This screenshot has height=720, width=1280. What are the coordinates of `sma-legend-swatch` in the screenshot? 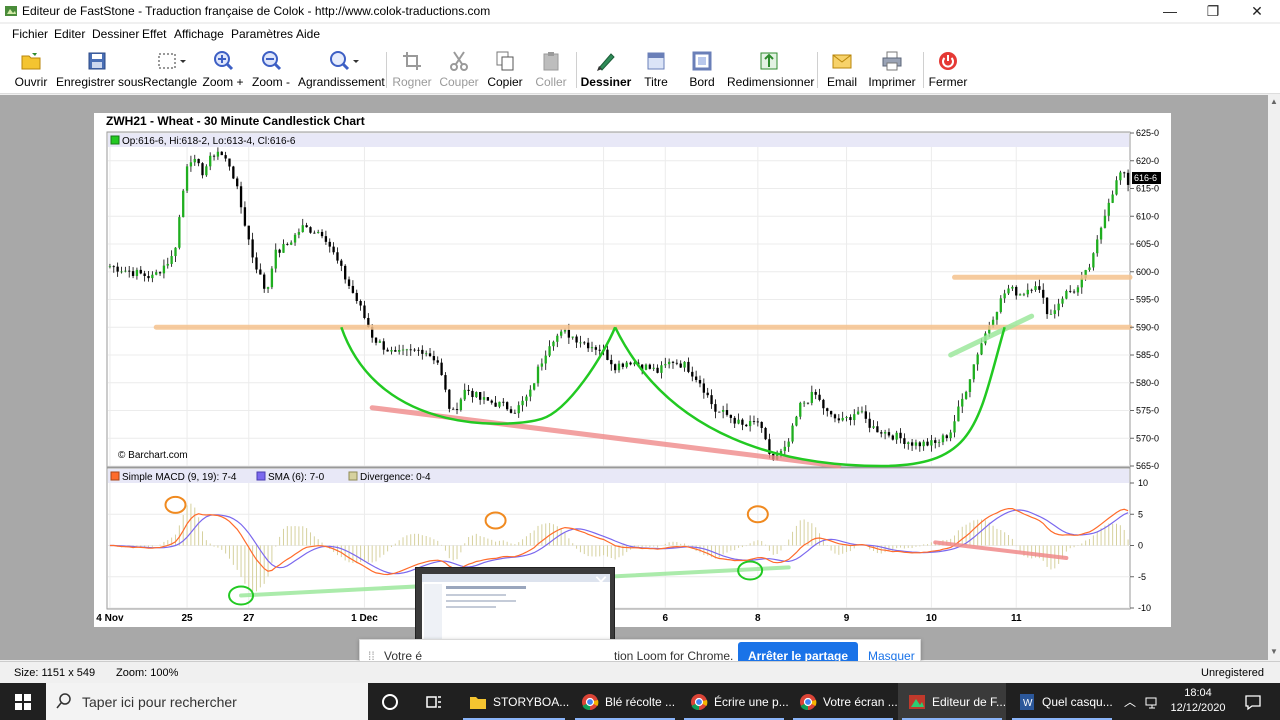 It's located at (261, 476).